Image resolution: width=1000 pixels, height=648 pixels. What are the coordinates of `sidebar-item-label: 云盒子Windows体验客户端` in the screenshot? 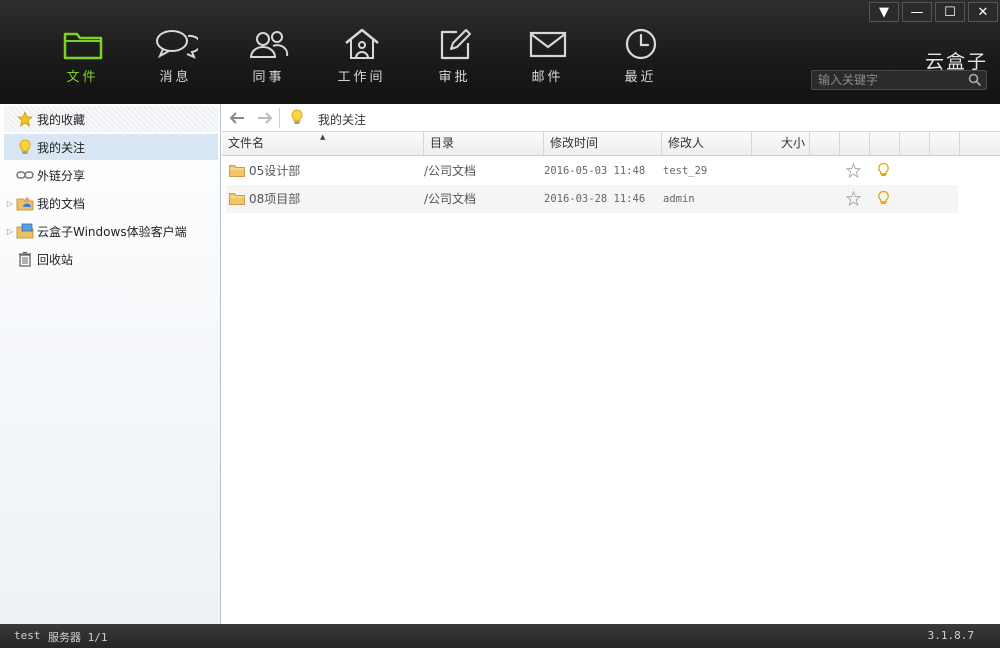 It's located at (112, 231).